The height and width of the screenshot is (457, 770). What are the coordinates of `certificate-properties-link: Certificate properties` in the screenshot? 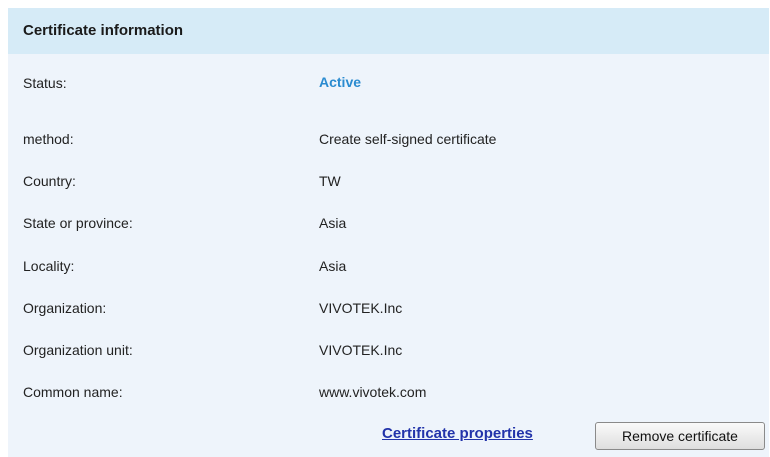 It's located at (457, 433).